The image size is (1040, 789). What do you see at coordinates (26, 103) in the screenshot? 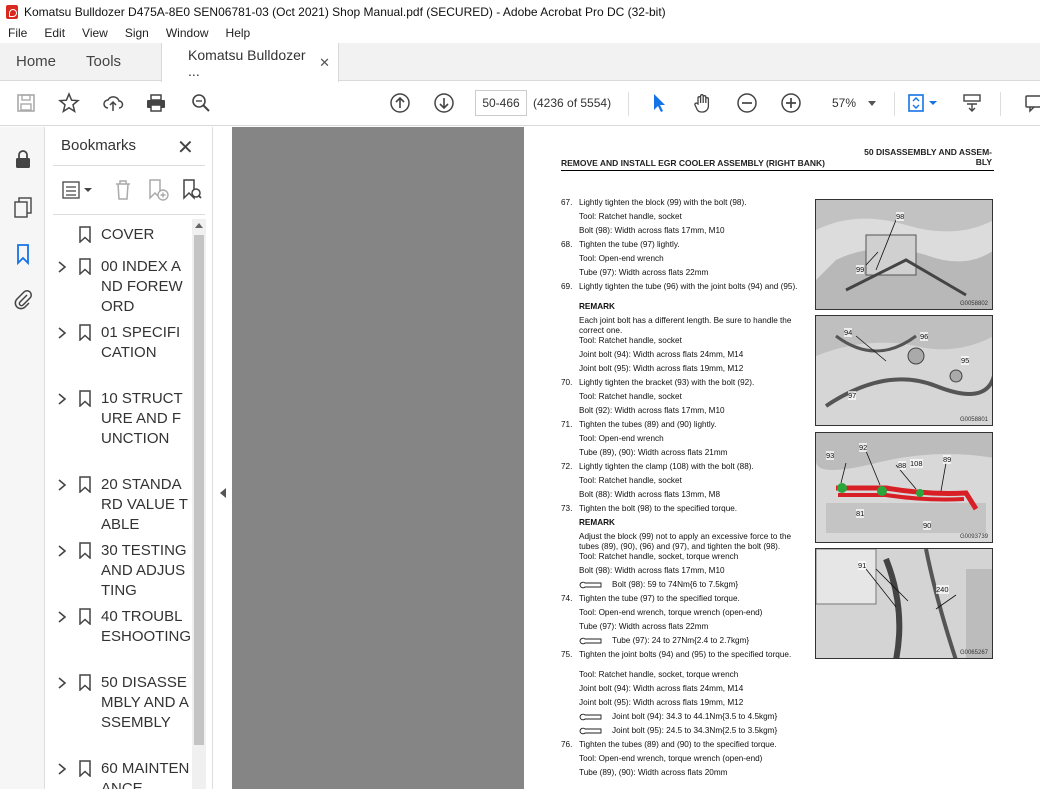
I see `save-icon` at bounding box center [26, 103].